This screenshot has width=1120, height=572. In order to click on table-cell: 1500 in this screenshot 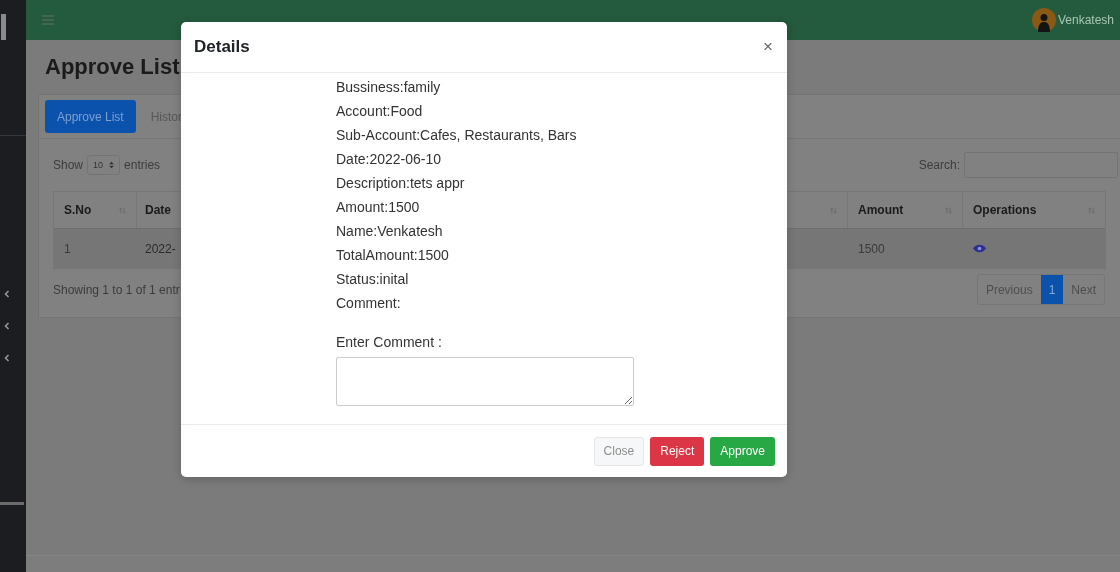, I will do `click(905, 248)`.